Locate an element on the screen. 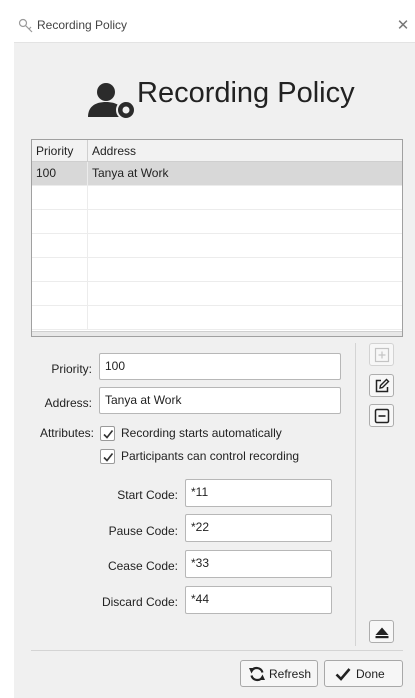 This screenshot has width=415, height=698. auto-start-label: Recording starts automatically is located at coordinates (201, 433).